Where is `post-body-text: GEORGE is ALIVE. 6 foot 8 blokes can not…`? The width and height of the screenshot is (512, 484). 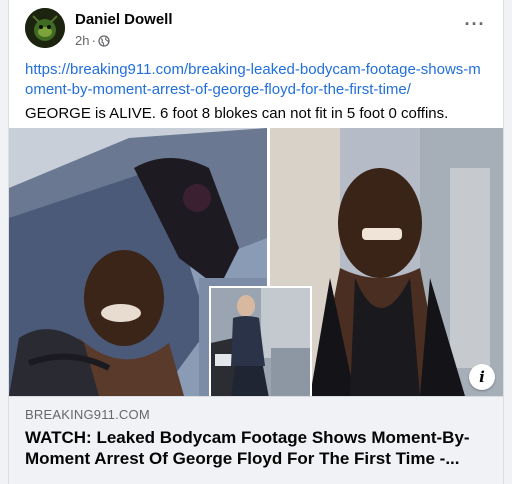 post-body-text: GEORGE is ALIVE. 6 foot 8 blokes can not… is located at coordinates (237, 113).